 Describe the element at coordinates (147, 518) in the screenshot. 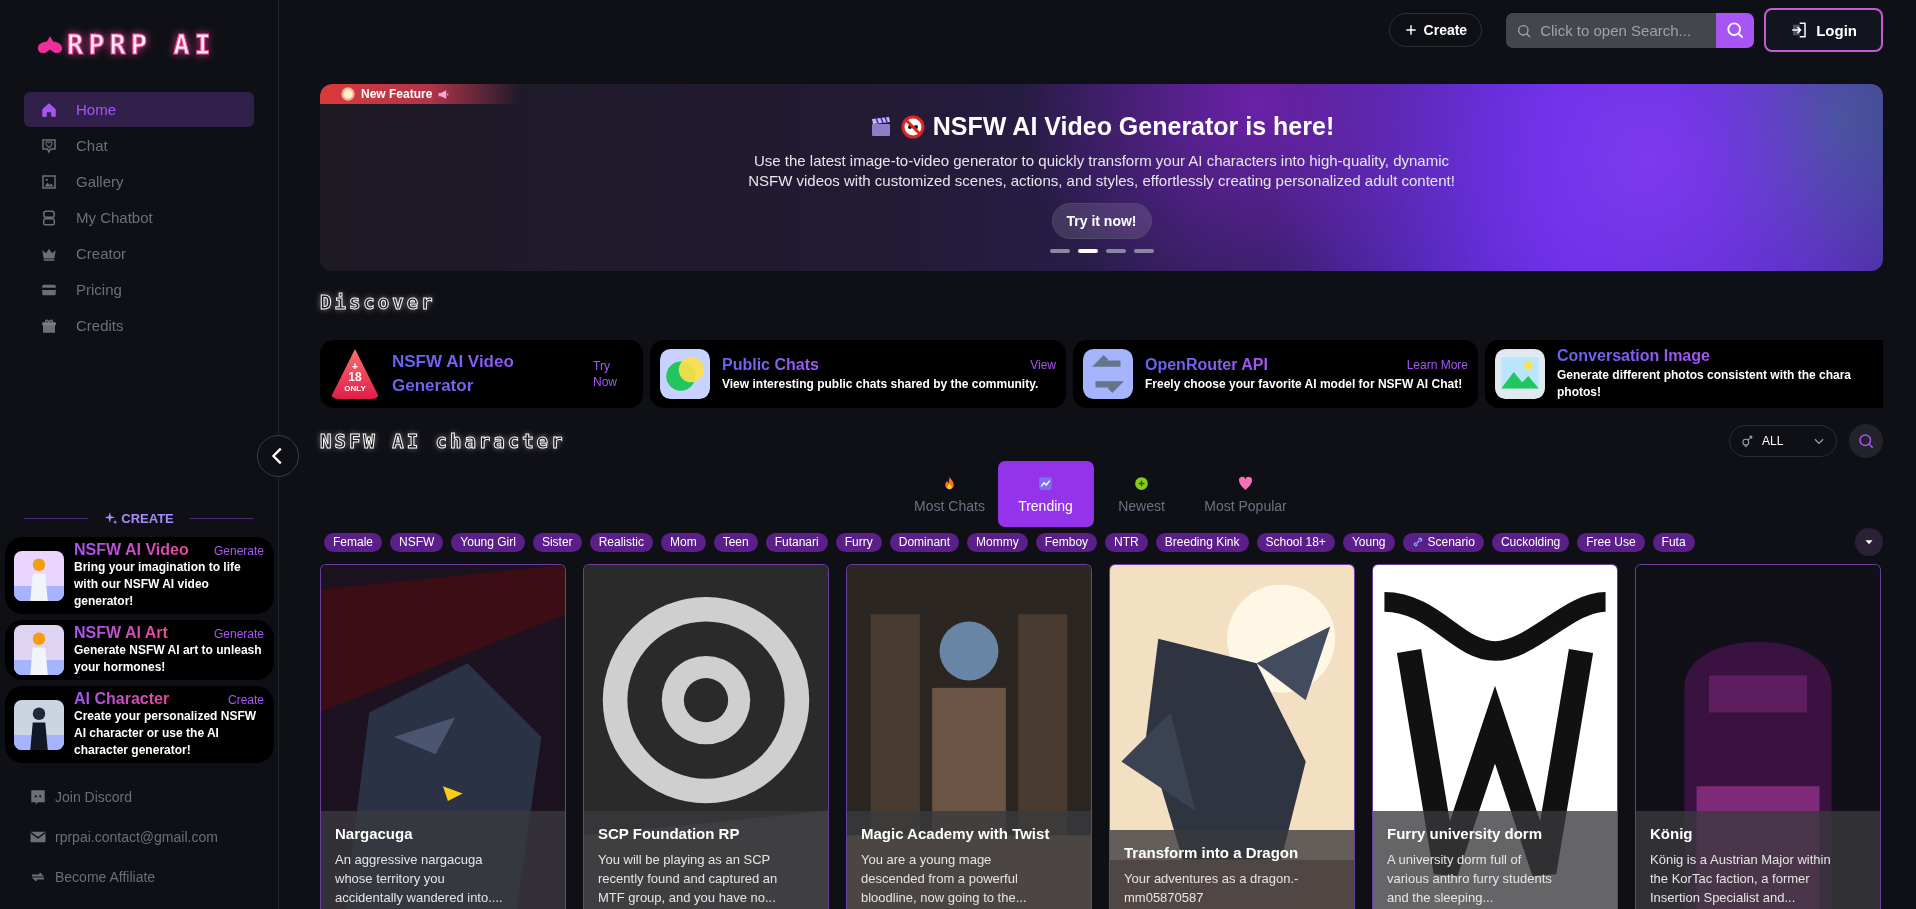

I see `section-label: CREATE` at that location.